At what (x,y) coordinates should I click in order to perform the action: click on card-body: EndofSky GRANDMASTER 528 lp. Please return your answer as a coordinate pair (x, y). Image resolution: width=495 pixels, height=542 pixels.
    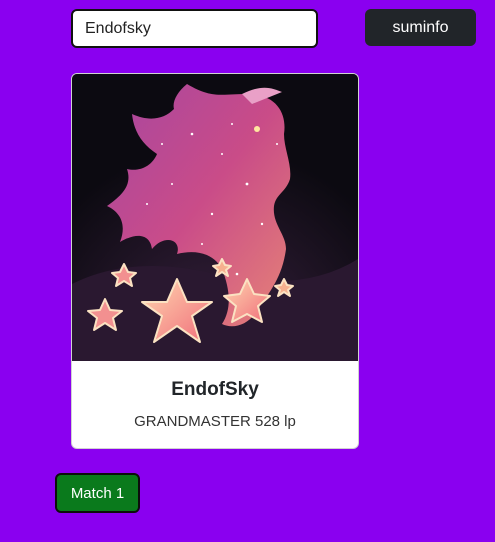
    Looking at the image, I should click on (215, 396).